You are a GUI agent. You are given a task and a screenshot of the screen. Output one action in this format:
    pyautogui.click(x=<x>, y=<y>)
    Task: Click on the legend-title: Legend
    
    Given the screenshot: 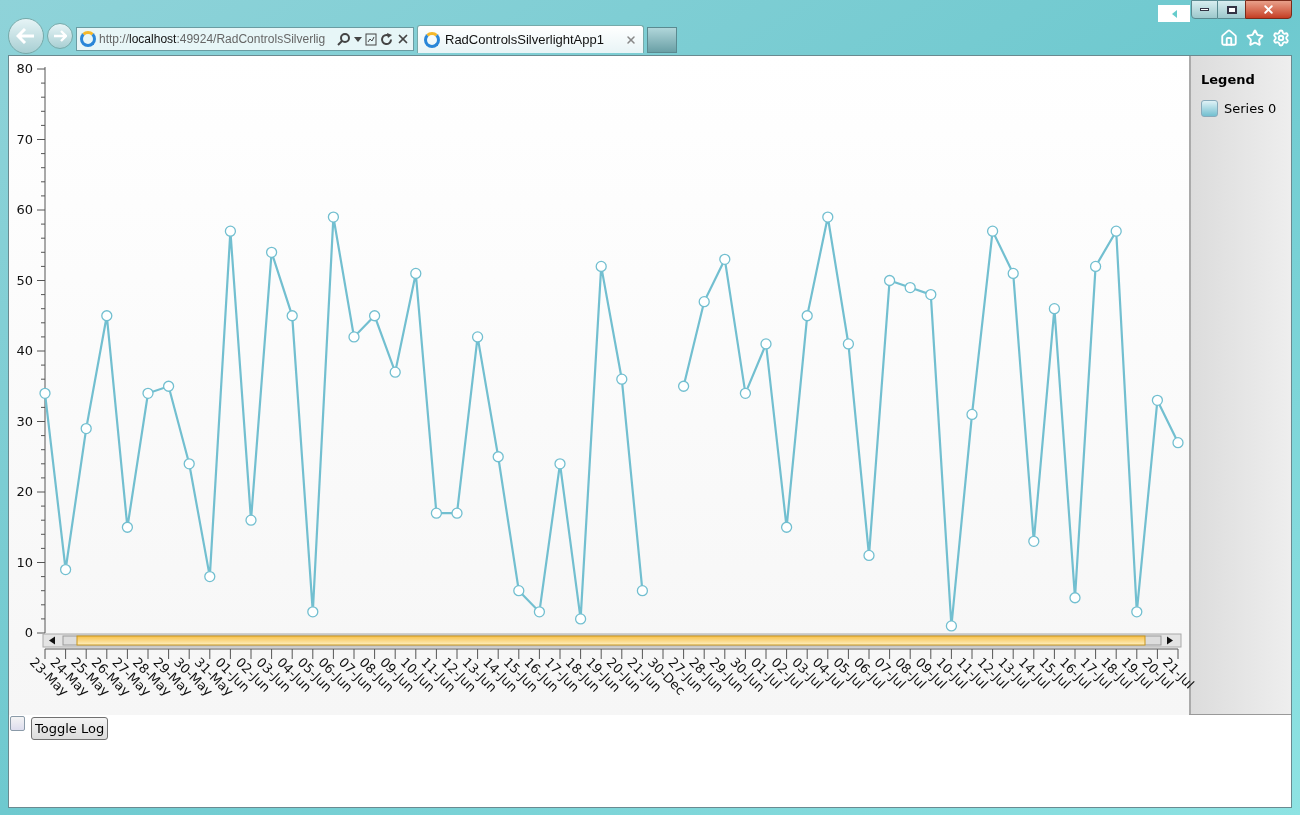 What is the action you would take?
    pyautogui.click(x=1228, y=80)
    